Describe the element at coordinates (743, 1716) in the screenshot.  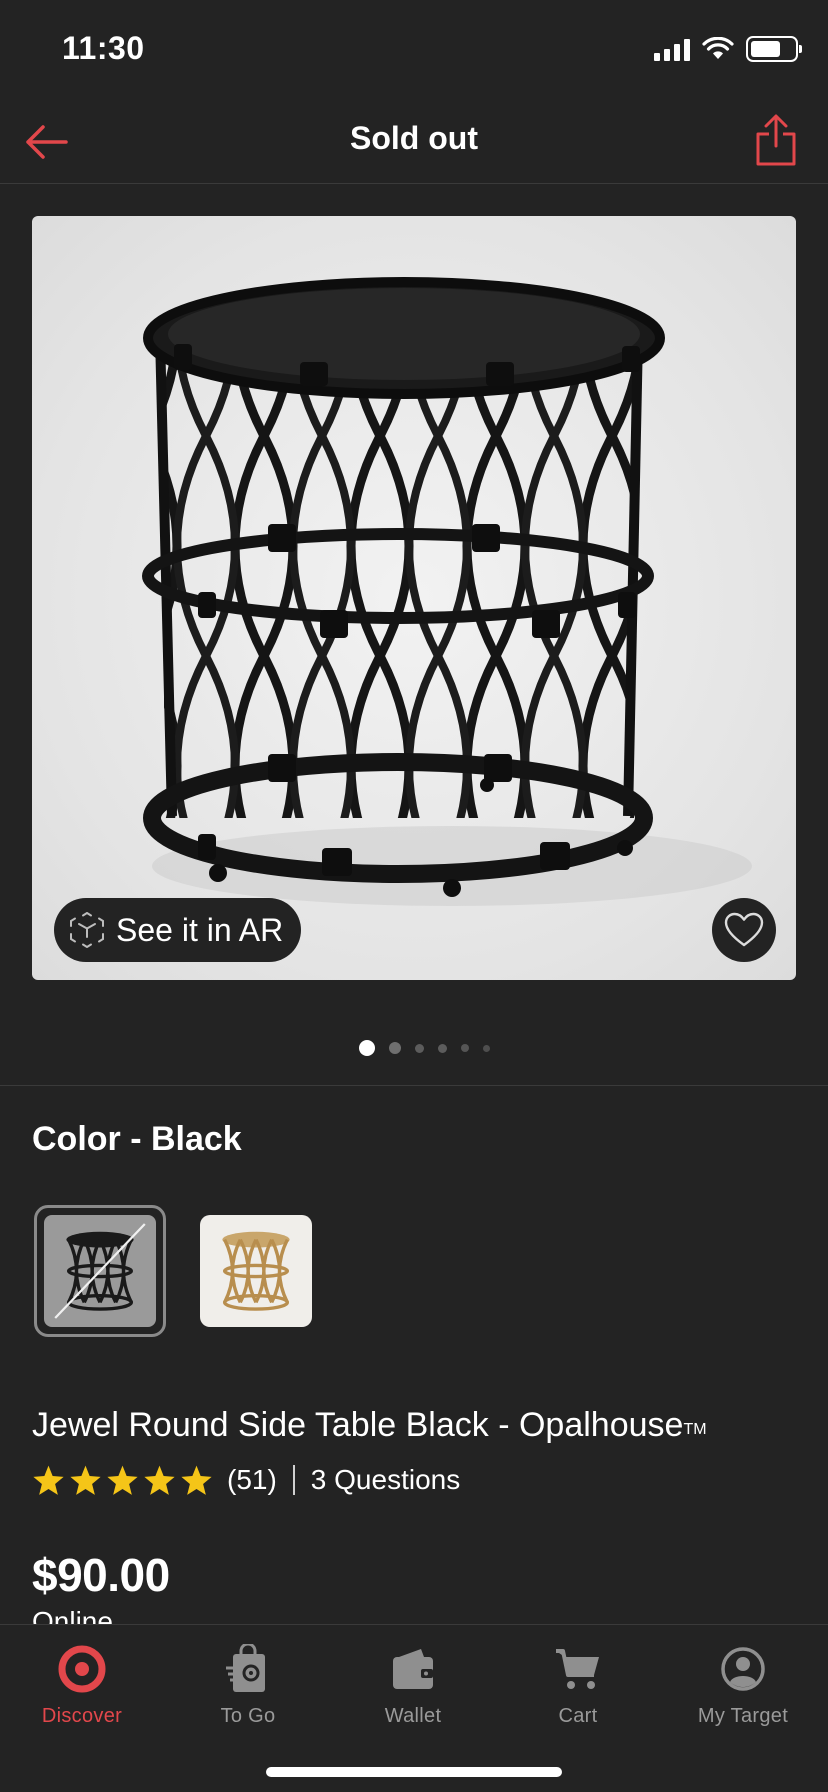
I see `tab-label: My Target` at that location.